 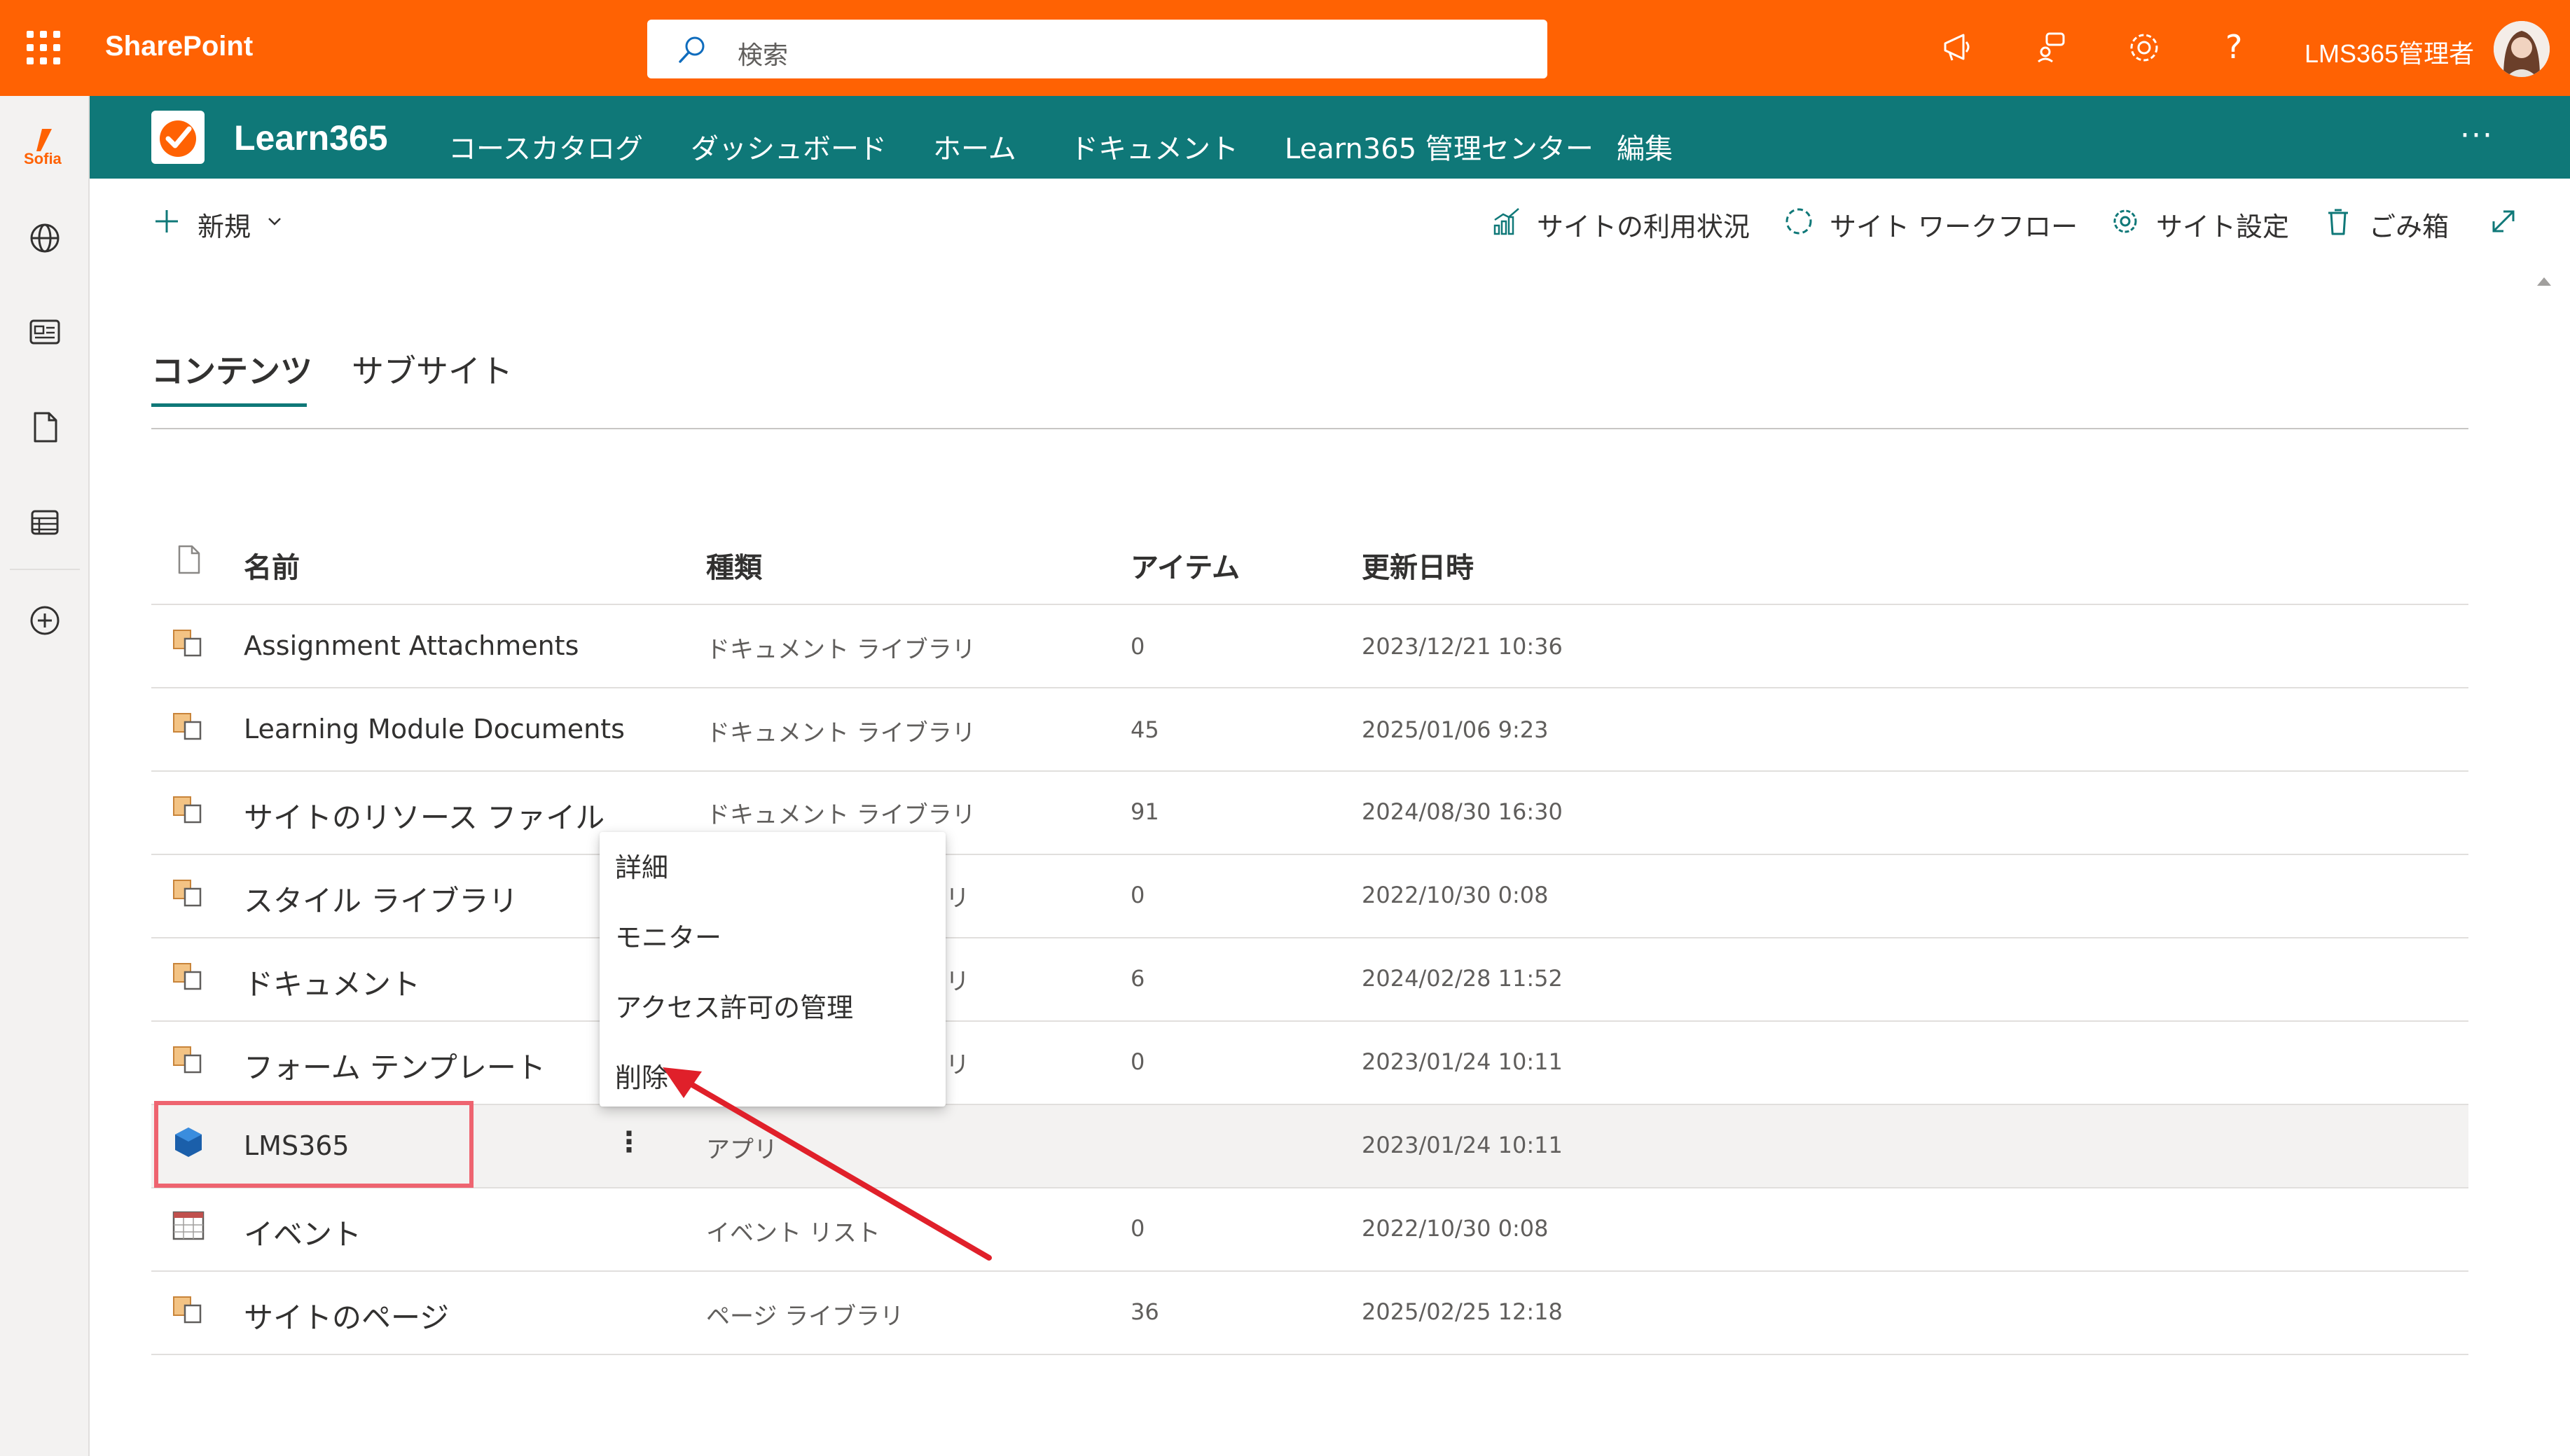 I want to click on site-settings-button: サイト設定, so click(x=2223, y=225).